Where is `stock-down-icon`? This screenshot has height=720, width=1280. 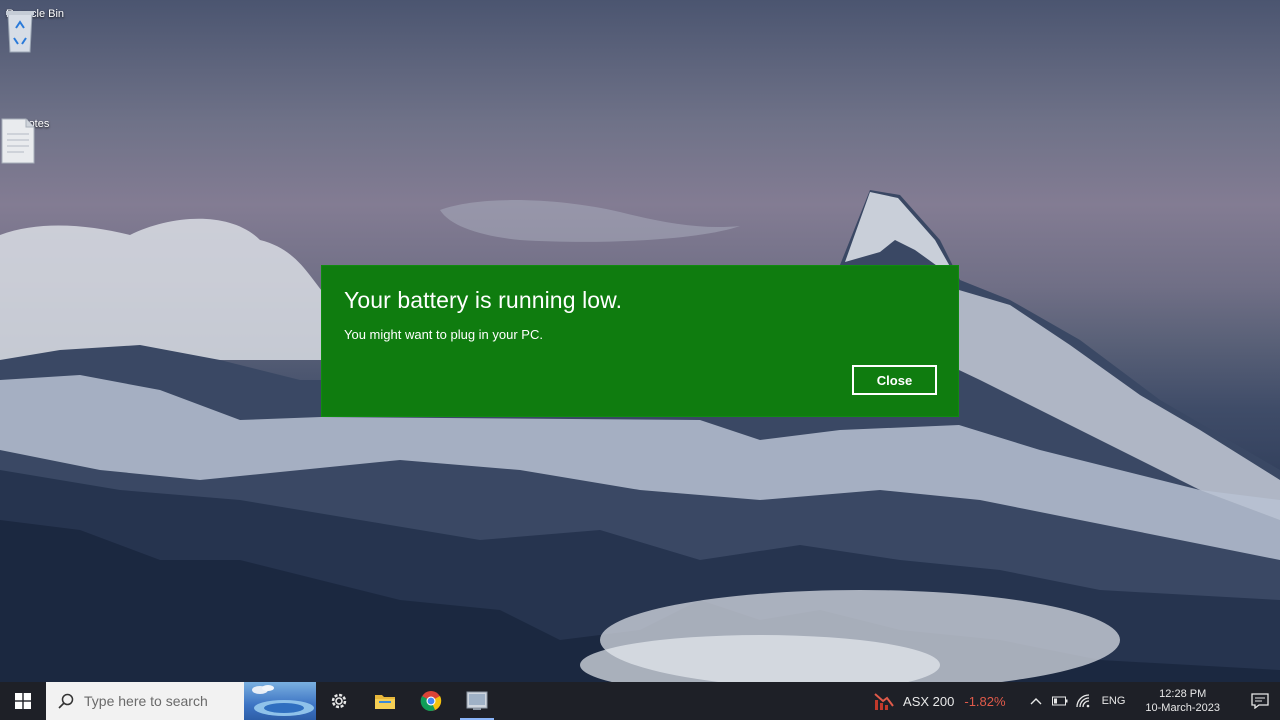 stock-down-icon is located at coordinates (884, 701).